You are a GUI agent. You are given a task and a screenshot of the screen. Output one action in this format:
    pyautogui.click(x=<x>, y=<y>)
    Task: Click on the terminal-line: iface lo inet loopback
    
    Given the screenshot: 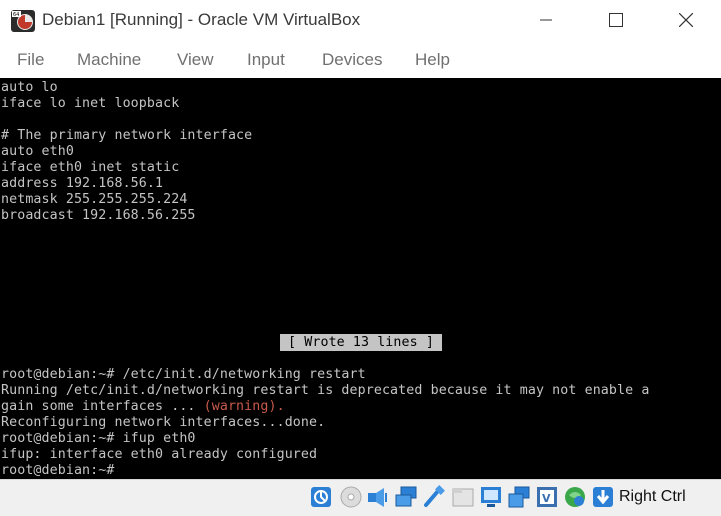 What is the action you would take?
    pyautogui.click(x=90, y=103)
    